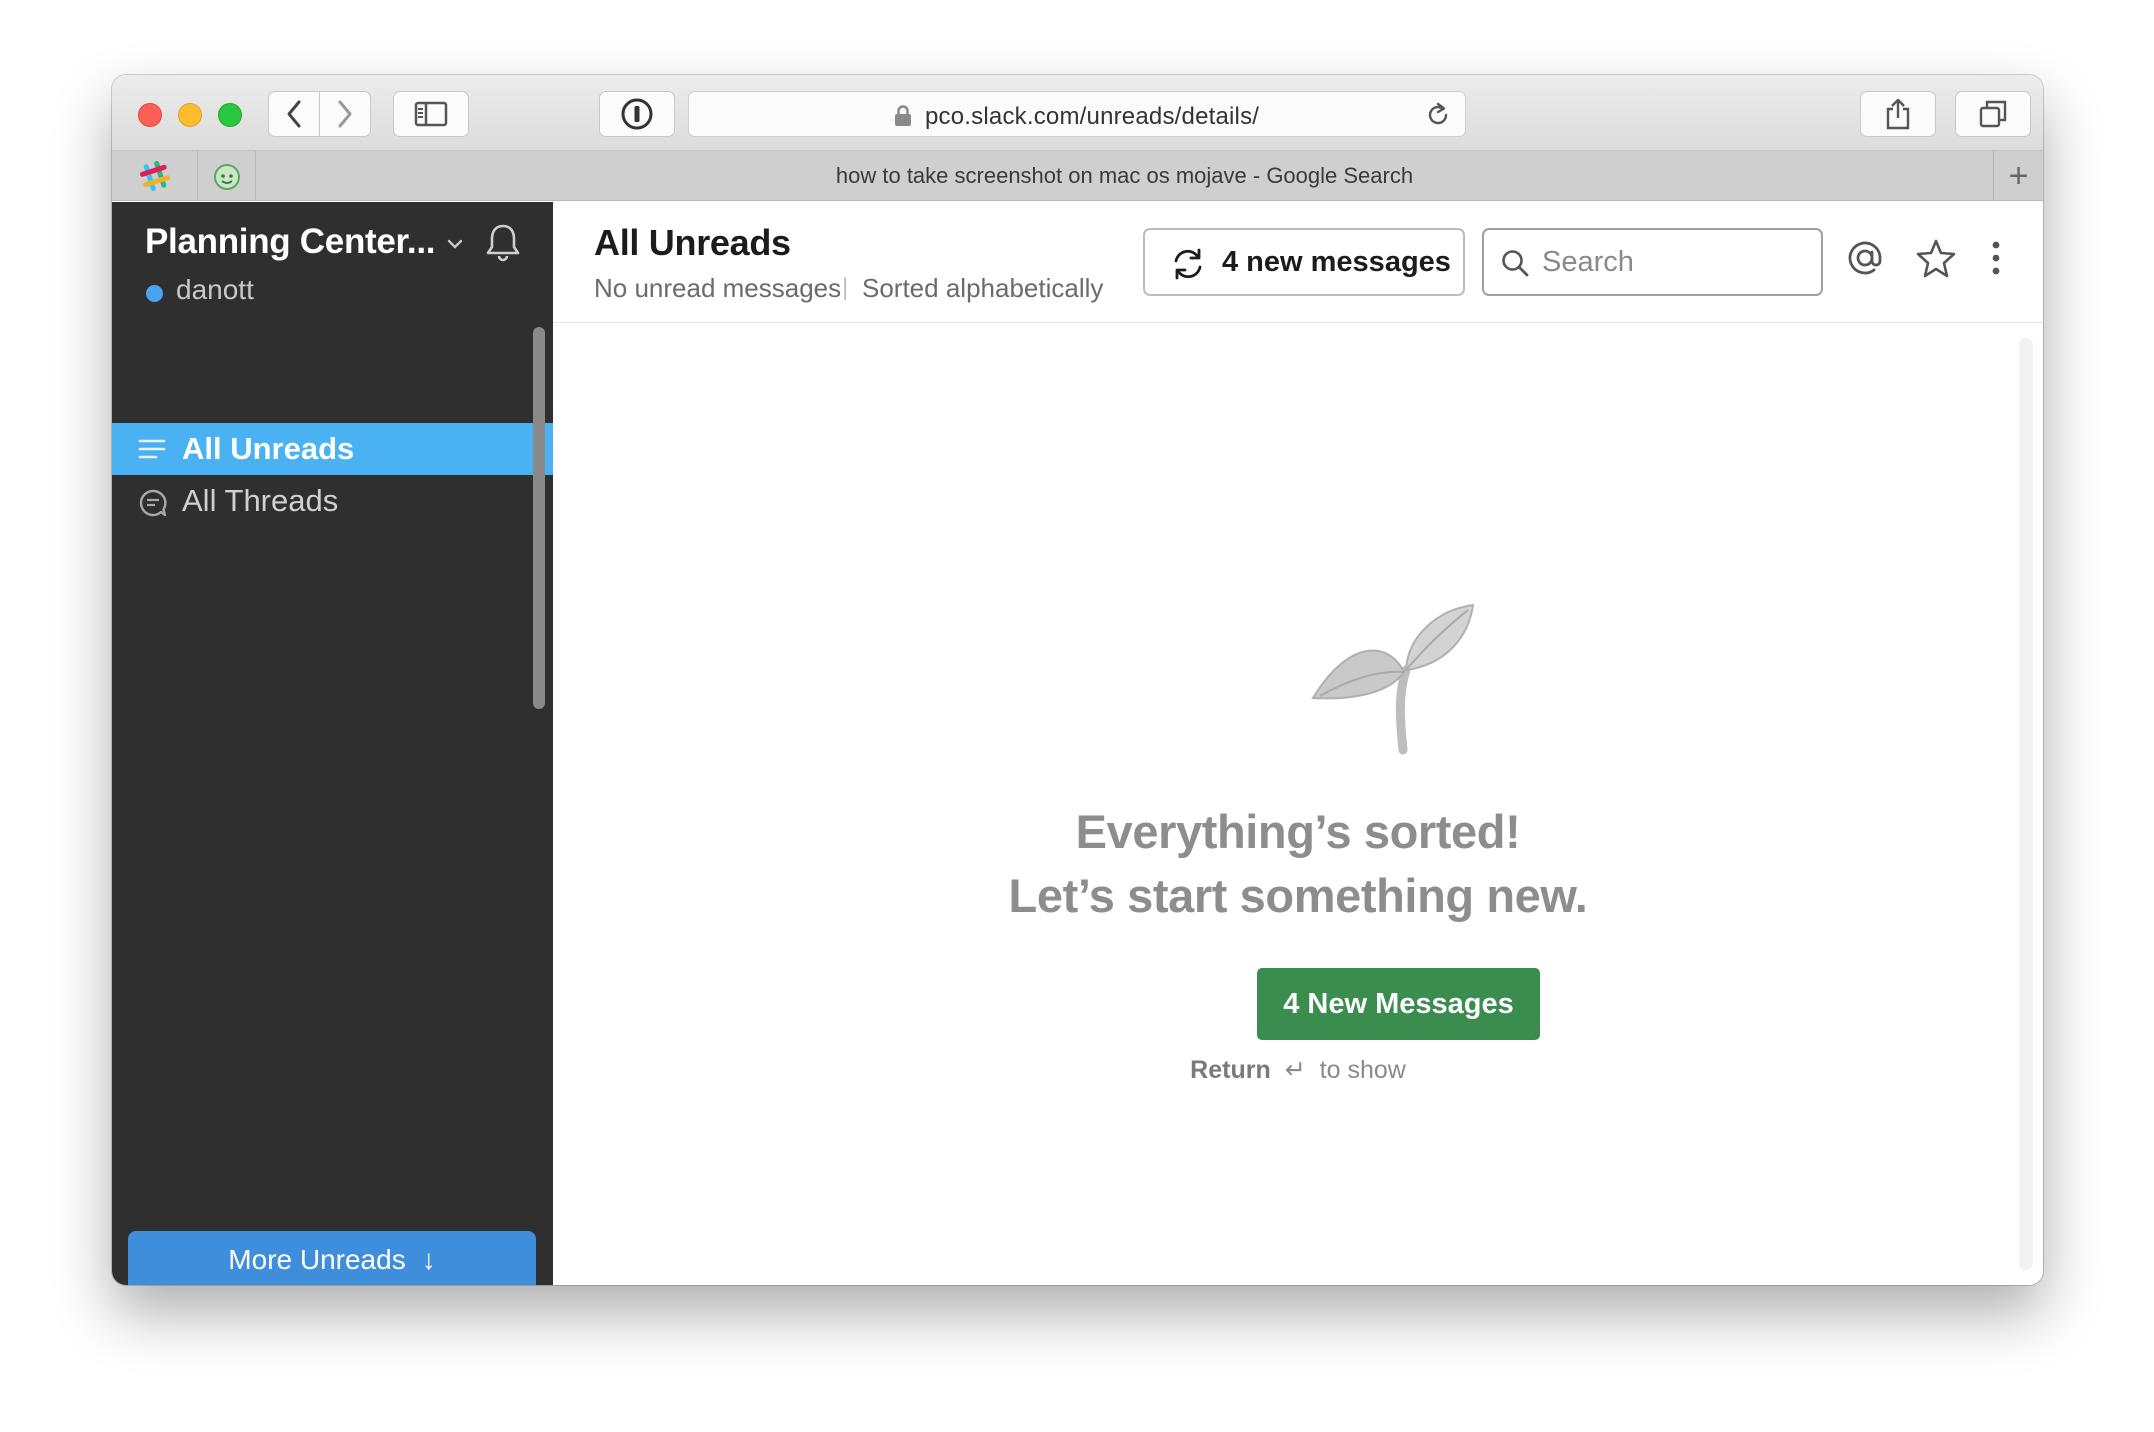 This screenshot has width=2154, height=1432. I want to click on show-new-messages-button: 4 New Messages, so click(1398, 1004).